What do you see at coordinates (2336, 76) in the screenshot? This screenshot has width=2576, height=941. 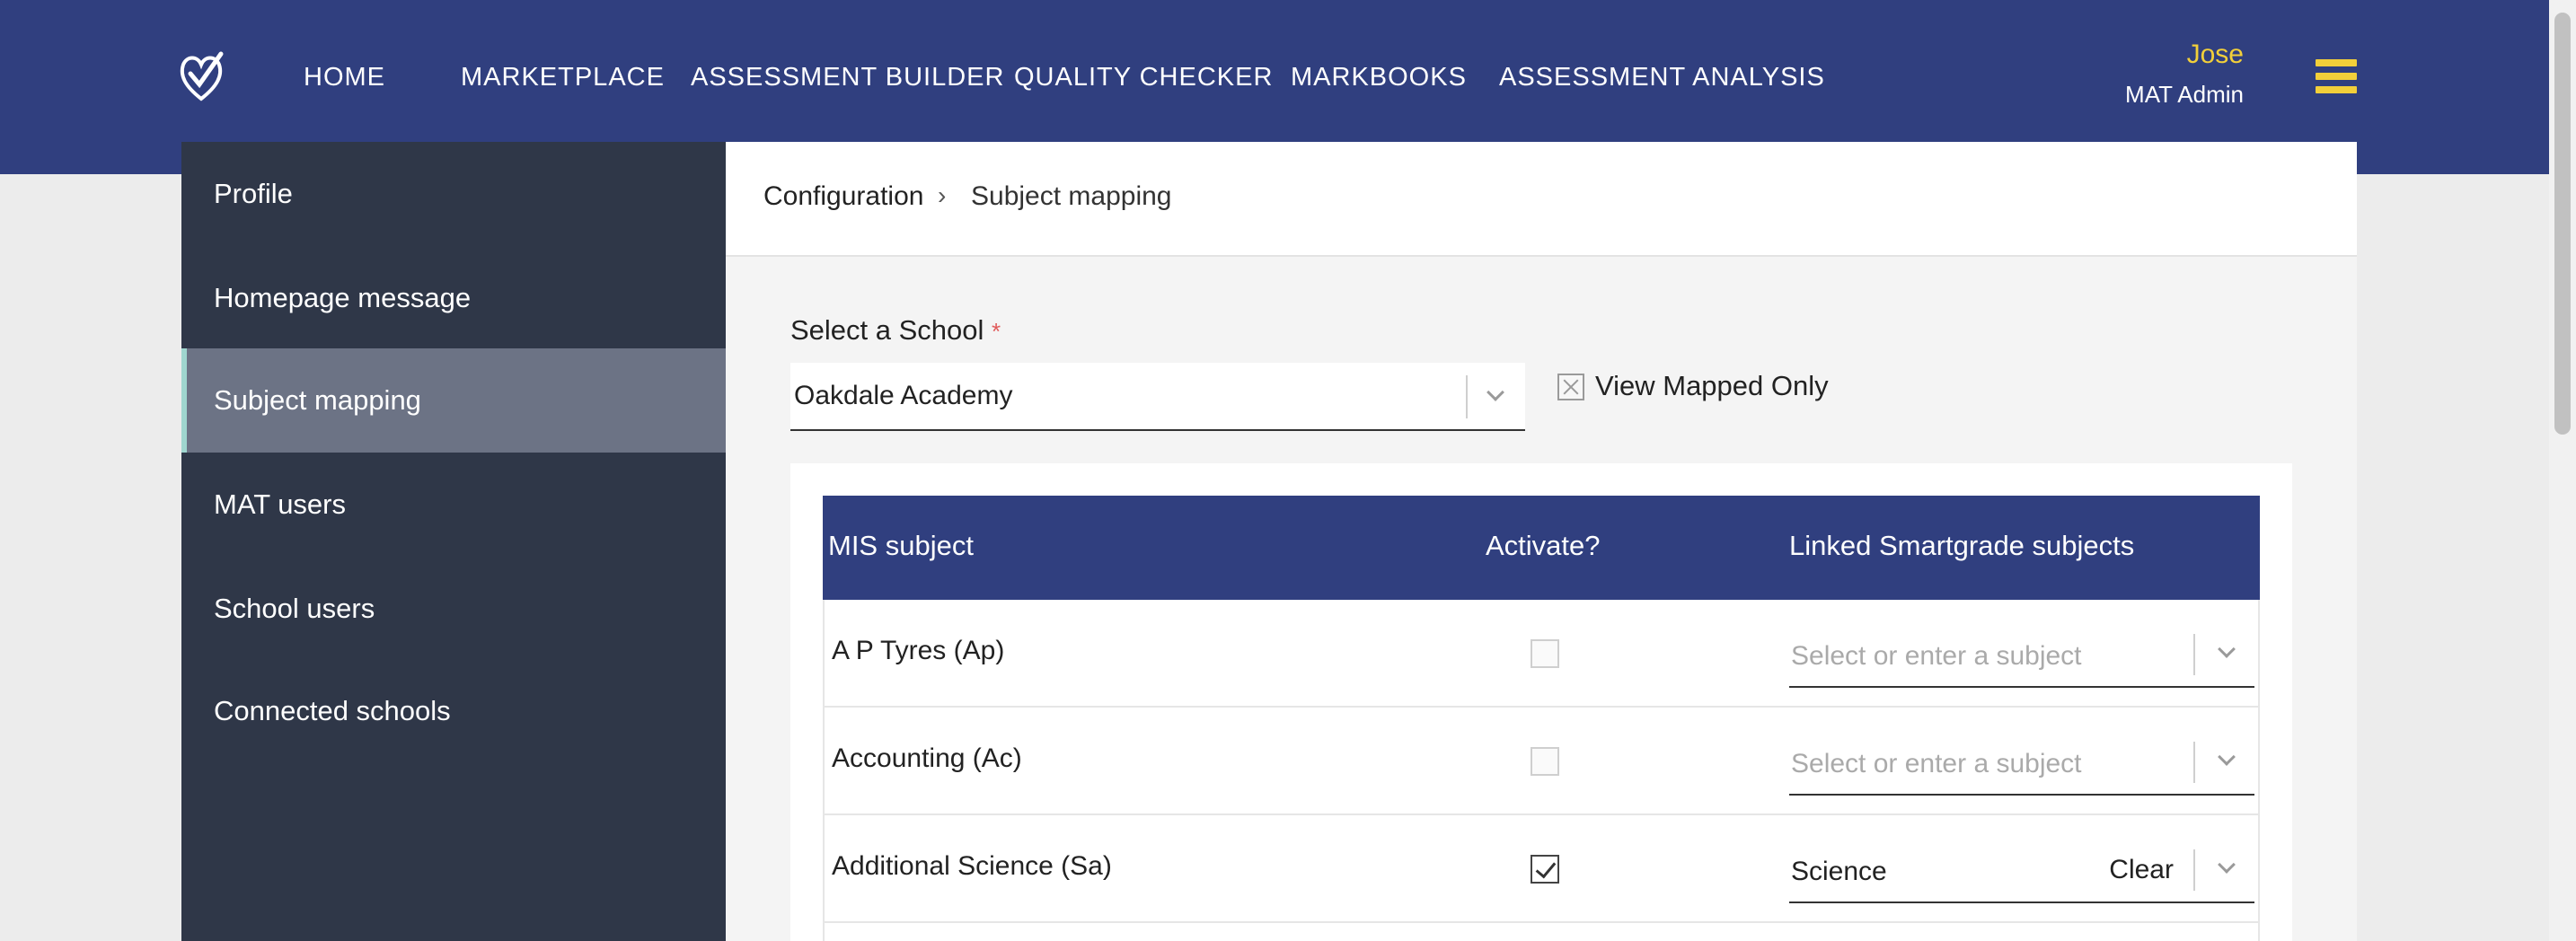 I see `hamburger-menu-icon` at bounding box center [2336, 76].